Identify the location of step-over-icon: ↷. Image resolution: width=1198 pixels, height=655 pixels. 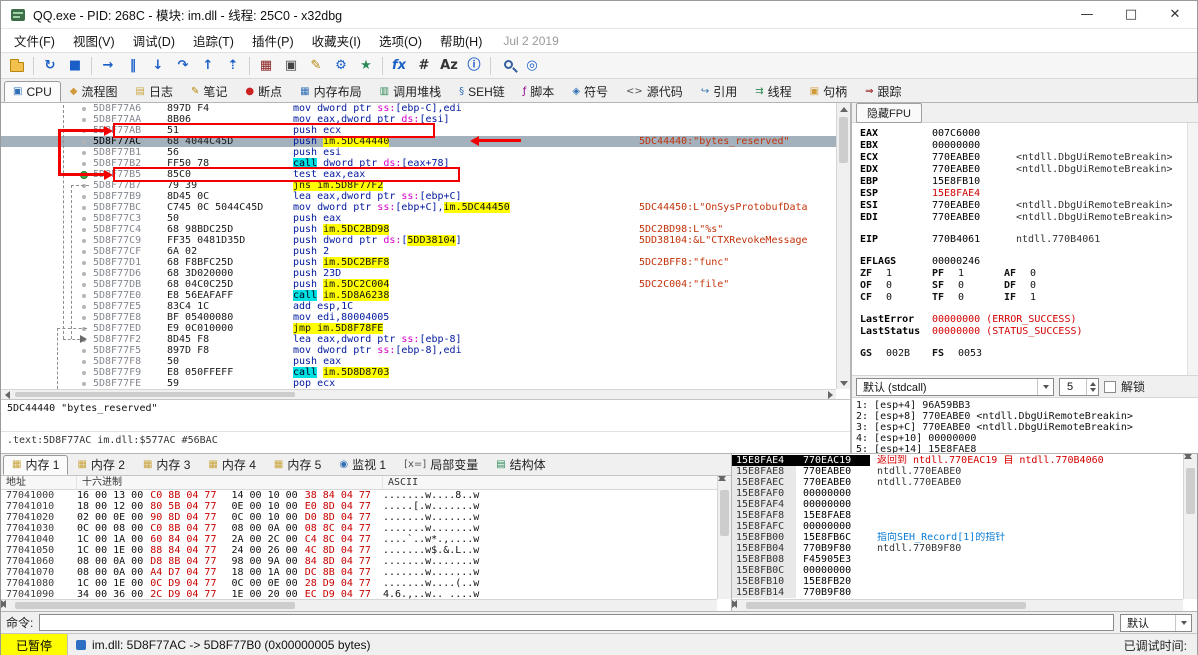
(183, 66).